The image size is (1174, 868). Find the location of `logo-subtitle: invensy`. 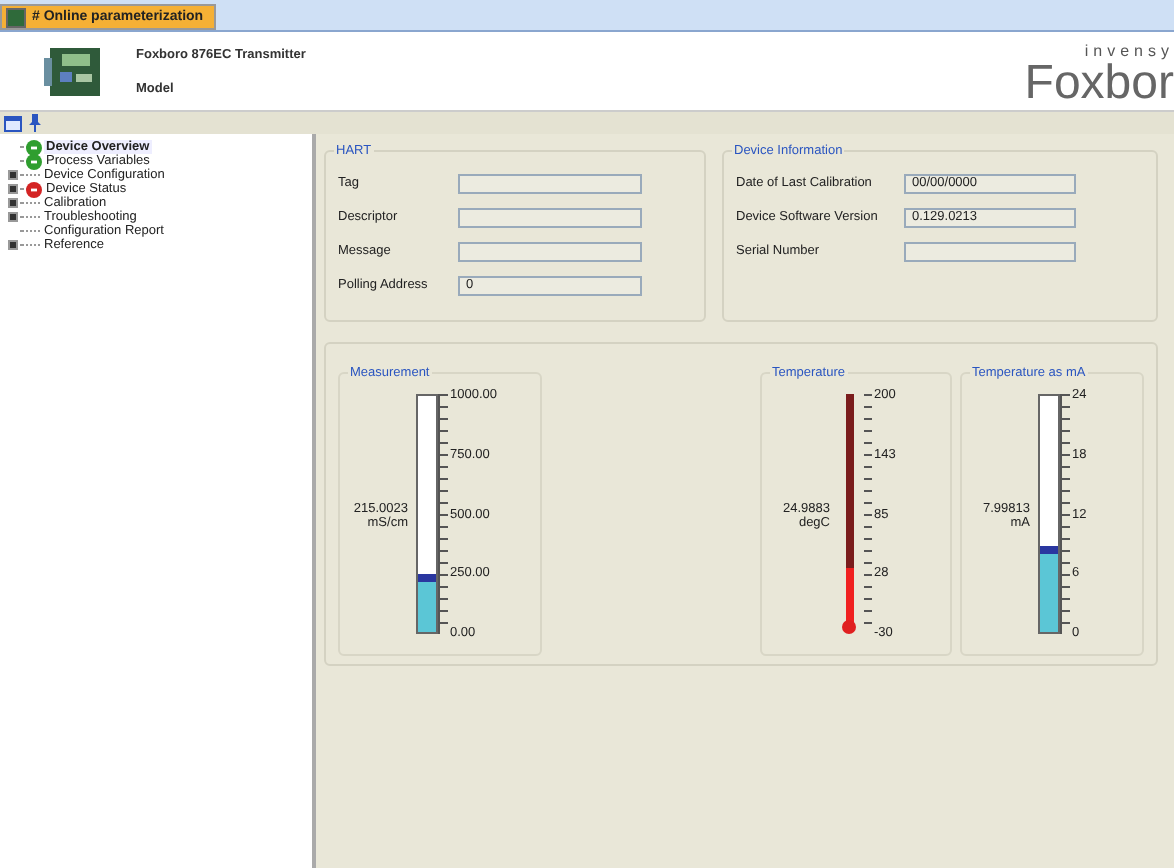

logo-subtitle: invensy is located at coordinates (1129, 51).